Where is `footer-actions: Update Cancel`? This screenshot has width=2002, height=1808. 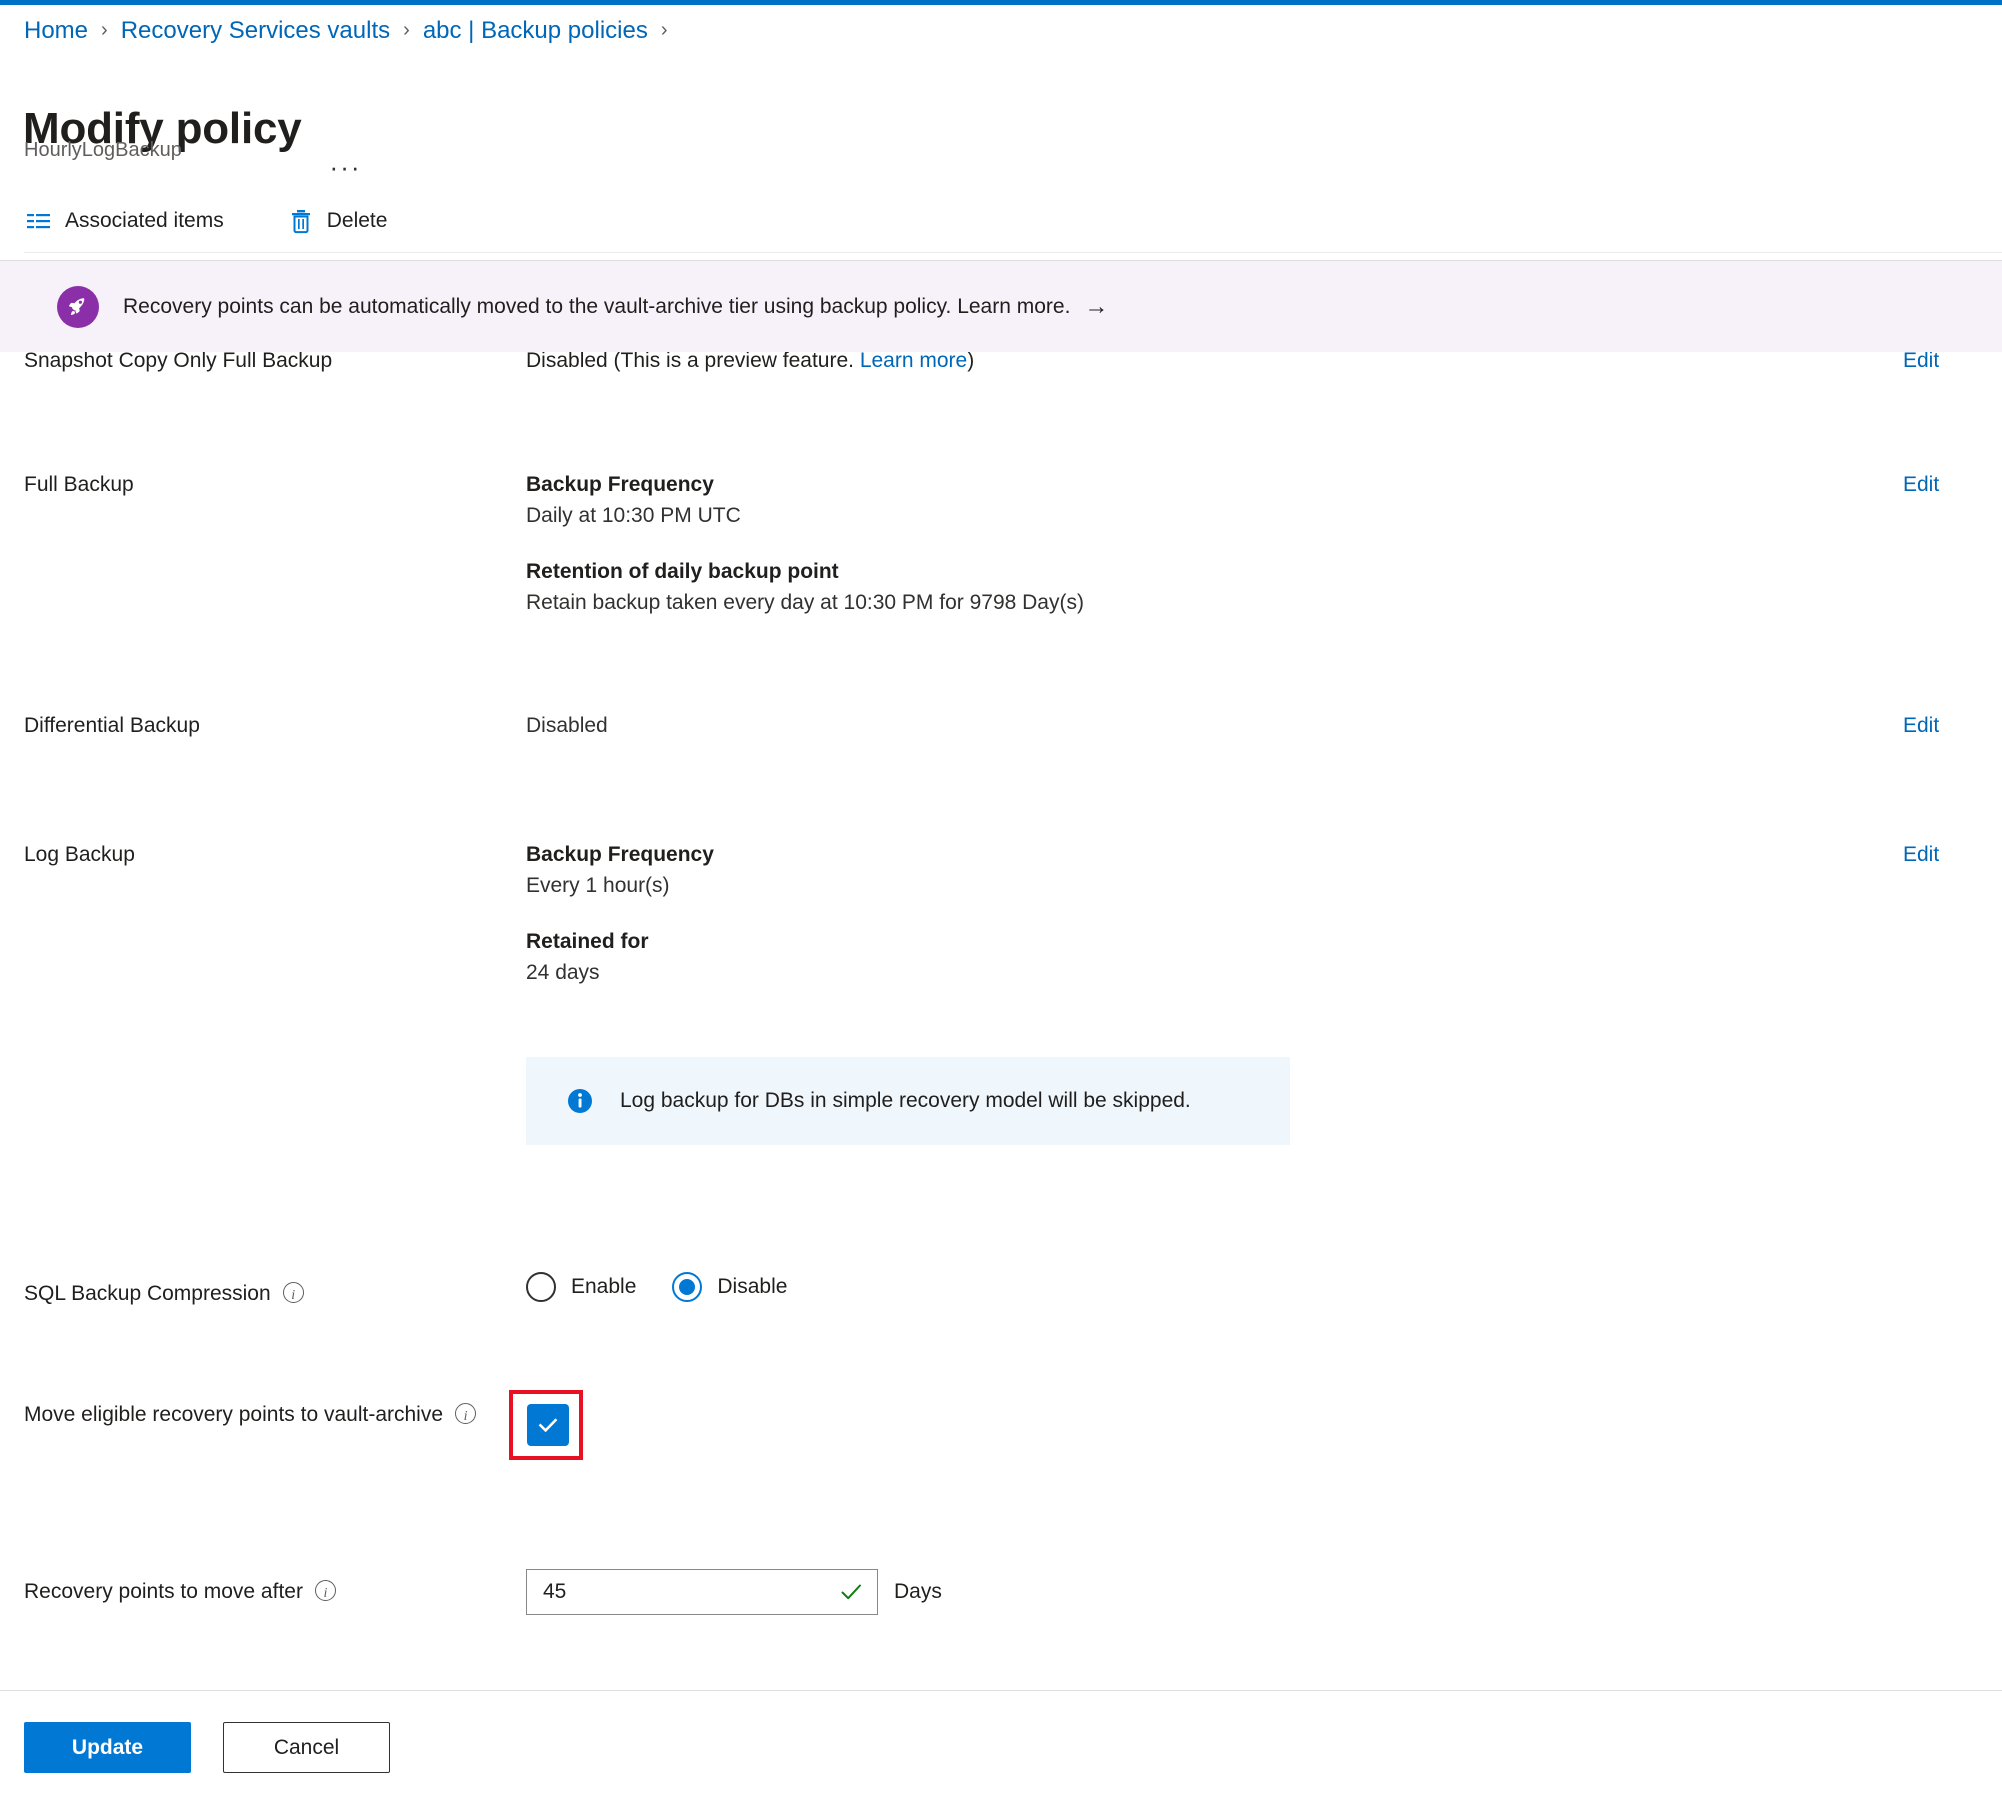 footer-actions: Update Cancel is located at coordinates (207, 1747).